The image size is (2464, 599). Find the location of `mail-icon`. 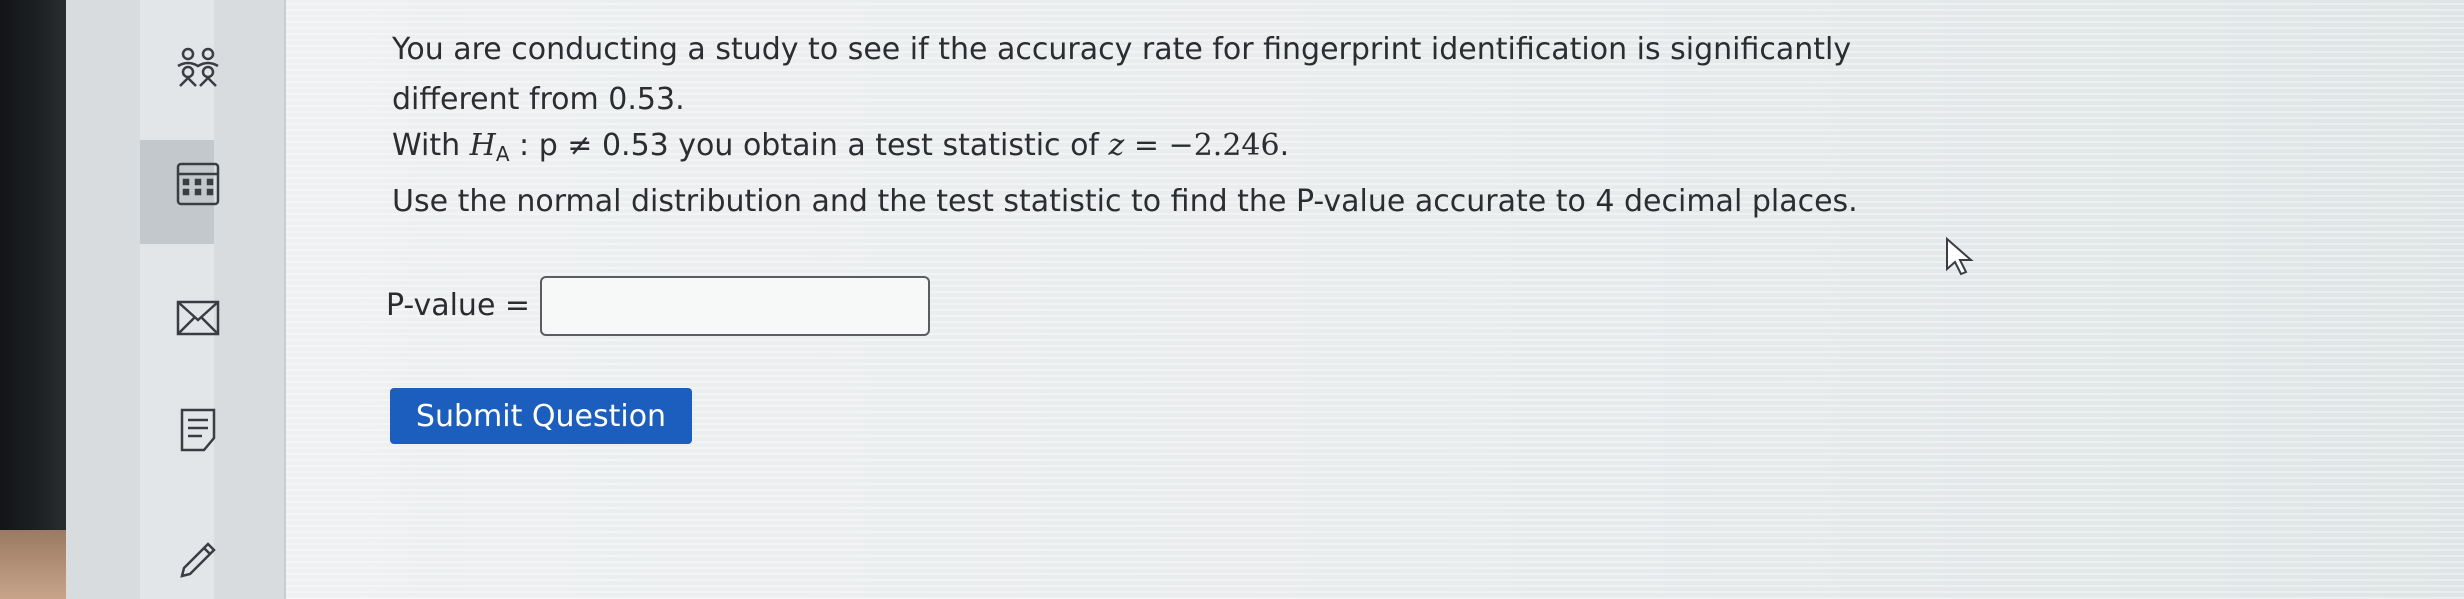

mail-icon is located at coordinates (198, 318).